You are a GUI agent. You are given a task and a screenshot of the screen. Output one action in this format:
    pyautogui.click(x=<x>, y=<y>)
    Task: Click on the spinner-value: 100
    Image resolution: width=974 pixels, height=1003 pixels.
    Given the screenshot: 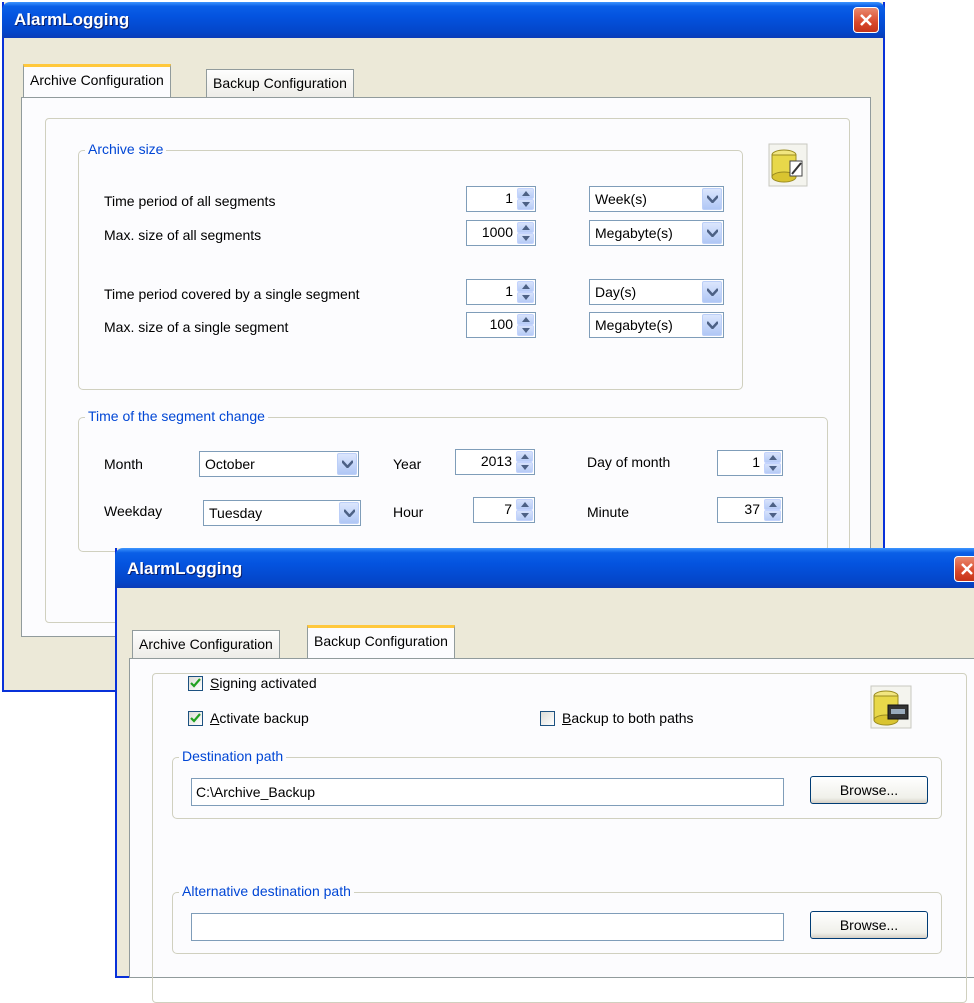 What is the action you would take?
    pyautogui.click(x=501, y=324)
    